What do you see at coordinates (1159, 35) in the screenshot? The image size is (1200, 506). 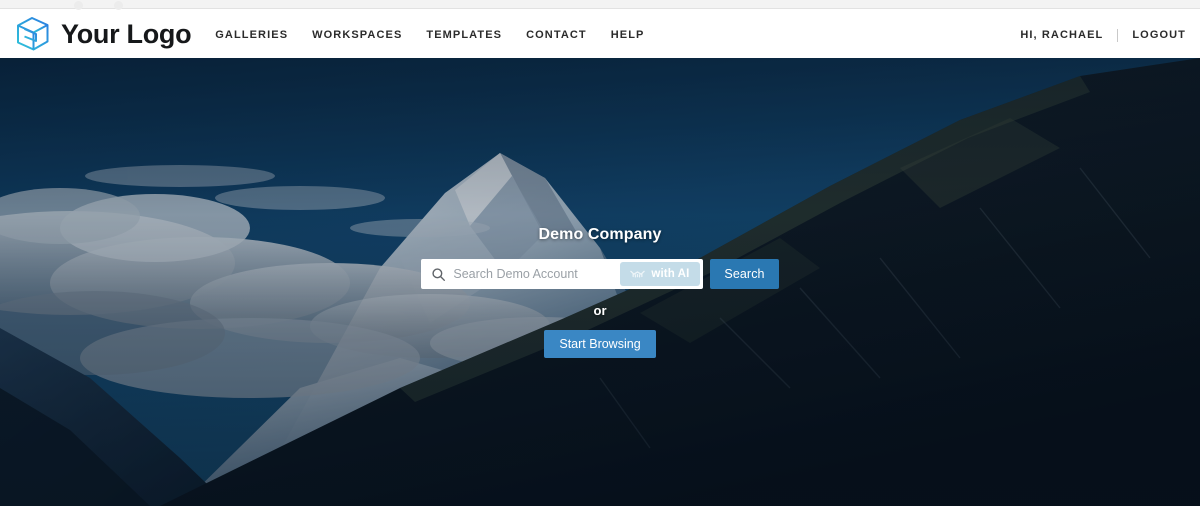 I see `logout-link: LOGOUT` at bounding box center [1159, 35].